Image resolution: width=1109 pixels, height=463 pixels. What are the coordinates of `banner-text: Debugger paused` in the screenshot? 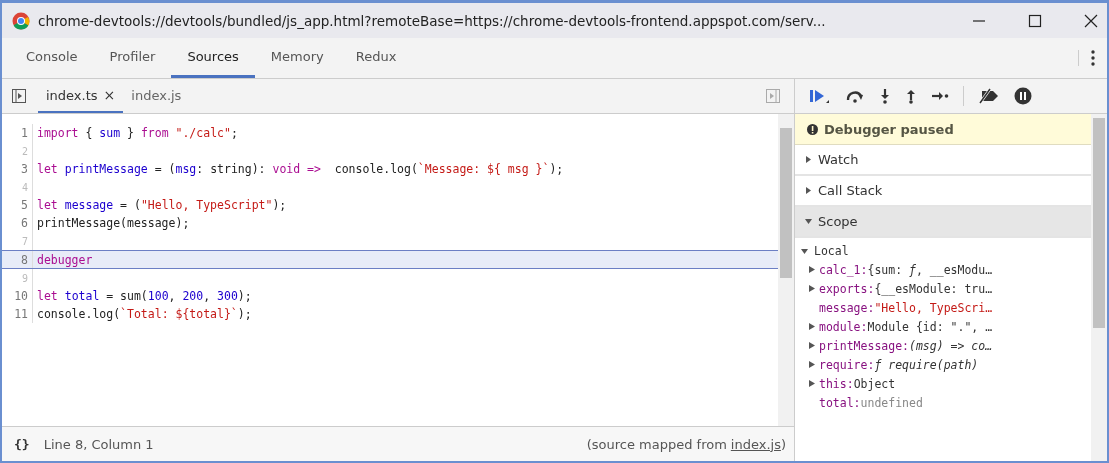 It's located at (889, 129).